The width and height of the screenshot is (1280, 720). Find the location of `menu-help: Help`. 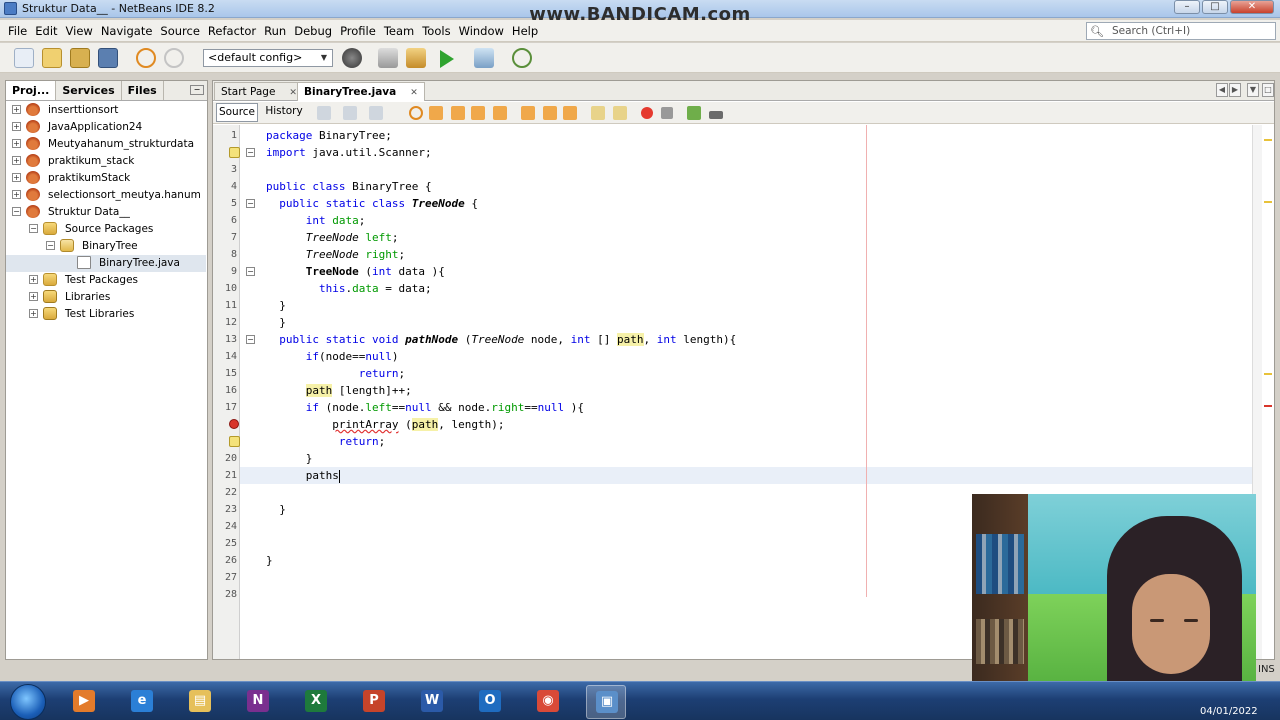

menu-help: Help is located at coordinates (525, 31).